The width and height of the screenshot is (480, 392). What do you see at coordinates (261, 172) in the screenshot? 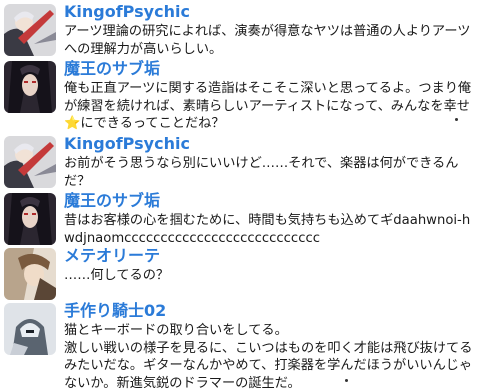
I see `message-text: お前がそう思うなら別にいいけど……それで、楽器は何ができるんだ？` at bounding box center [261, 172].